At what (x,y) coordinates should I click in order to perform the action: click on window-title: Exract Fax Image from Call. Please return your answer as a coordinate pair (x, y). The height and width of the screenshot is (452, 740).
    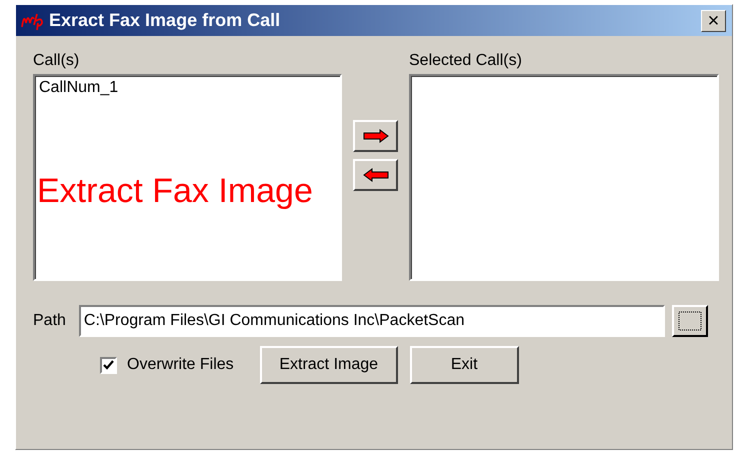
    Looking at the image, I should click on (165, 20).